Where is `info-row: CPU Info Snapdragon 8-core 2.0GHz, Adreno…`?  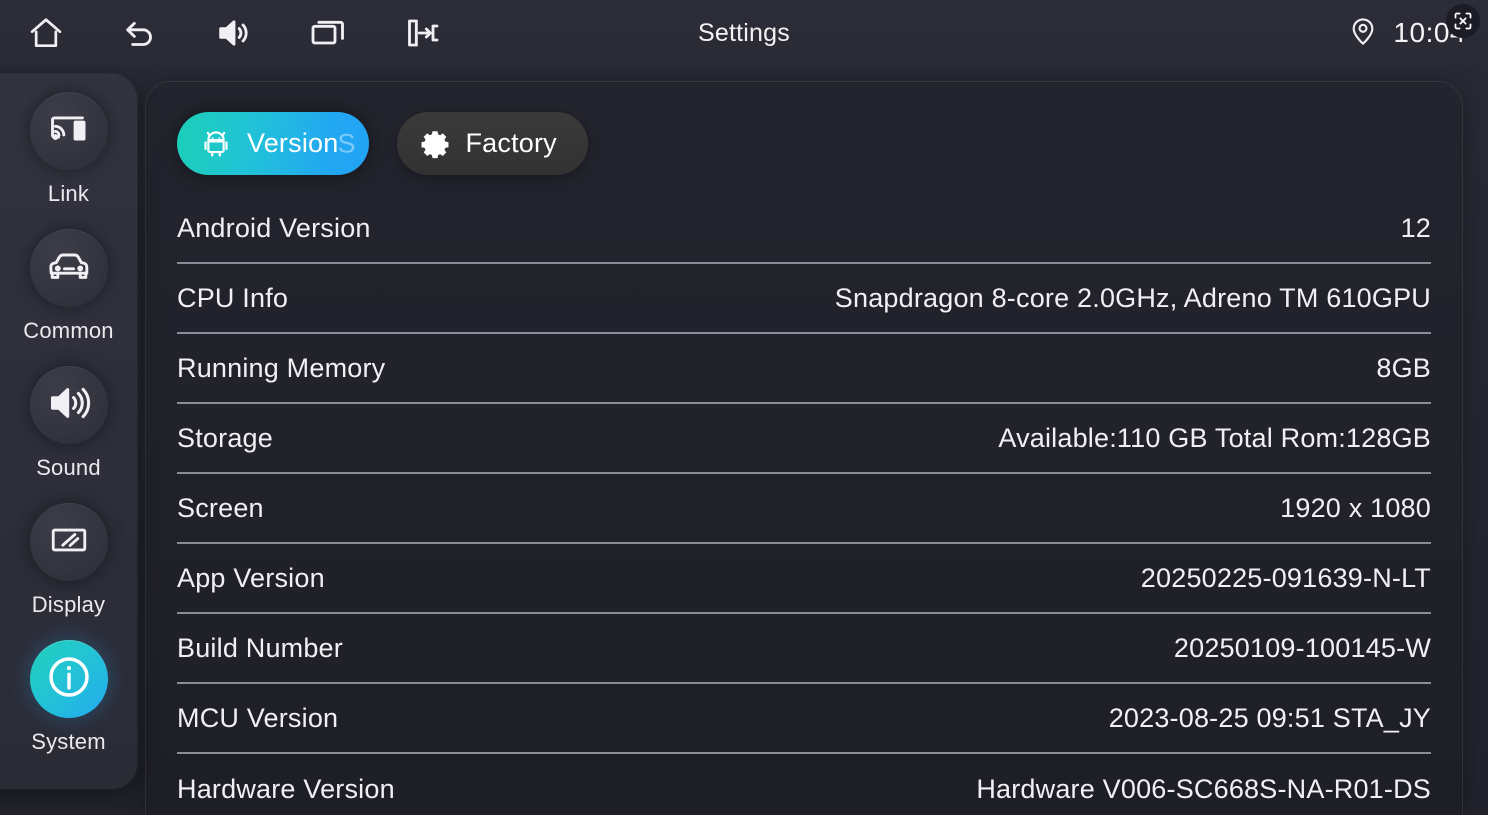
info-row: CPU Info Snapdragon 8-core 2.0GHz, Adreno… is located at coordinates (804, 299).